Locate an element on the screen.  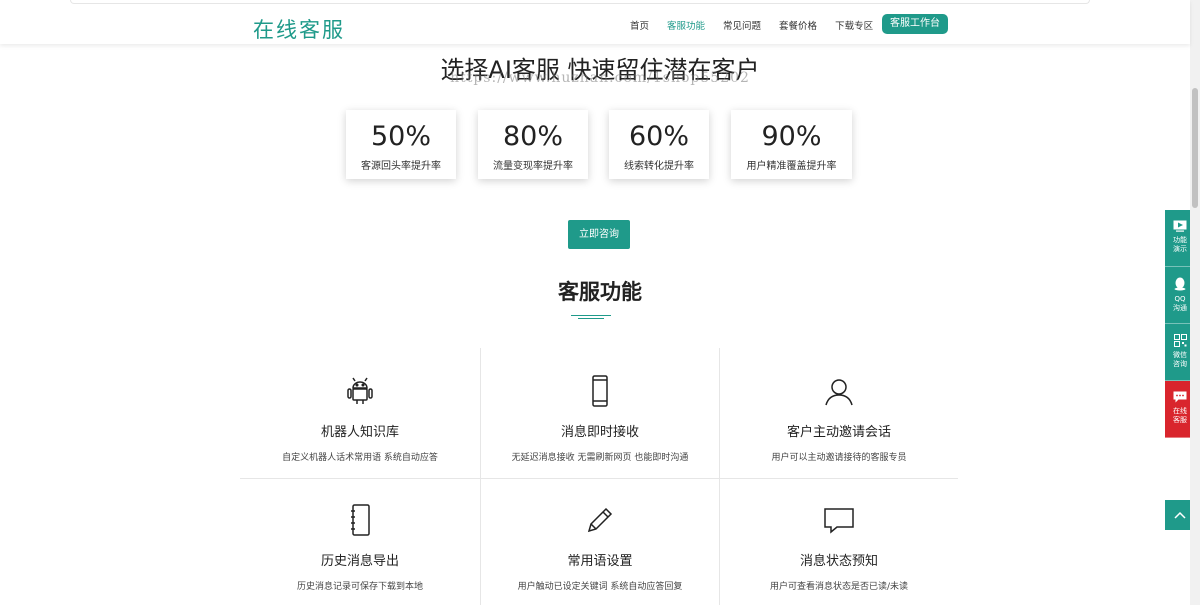
stat-value: 80% is located at coordinates (532, 136).